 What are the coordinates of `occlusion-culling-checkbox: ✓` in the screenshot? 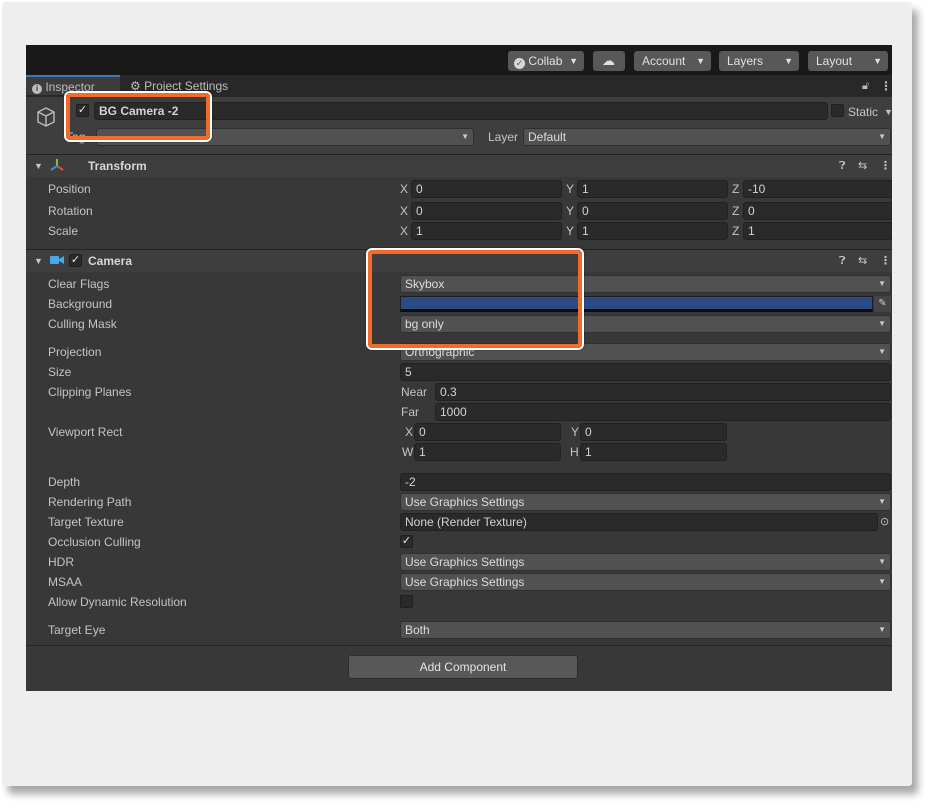 It's located at (406, 541).